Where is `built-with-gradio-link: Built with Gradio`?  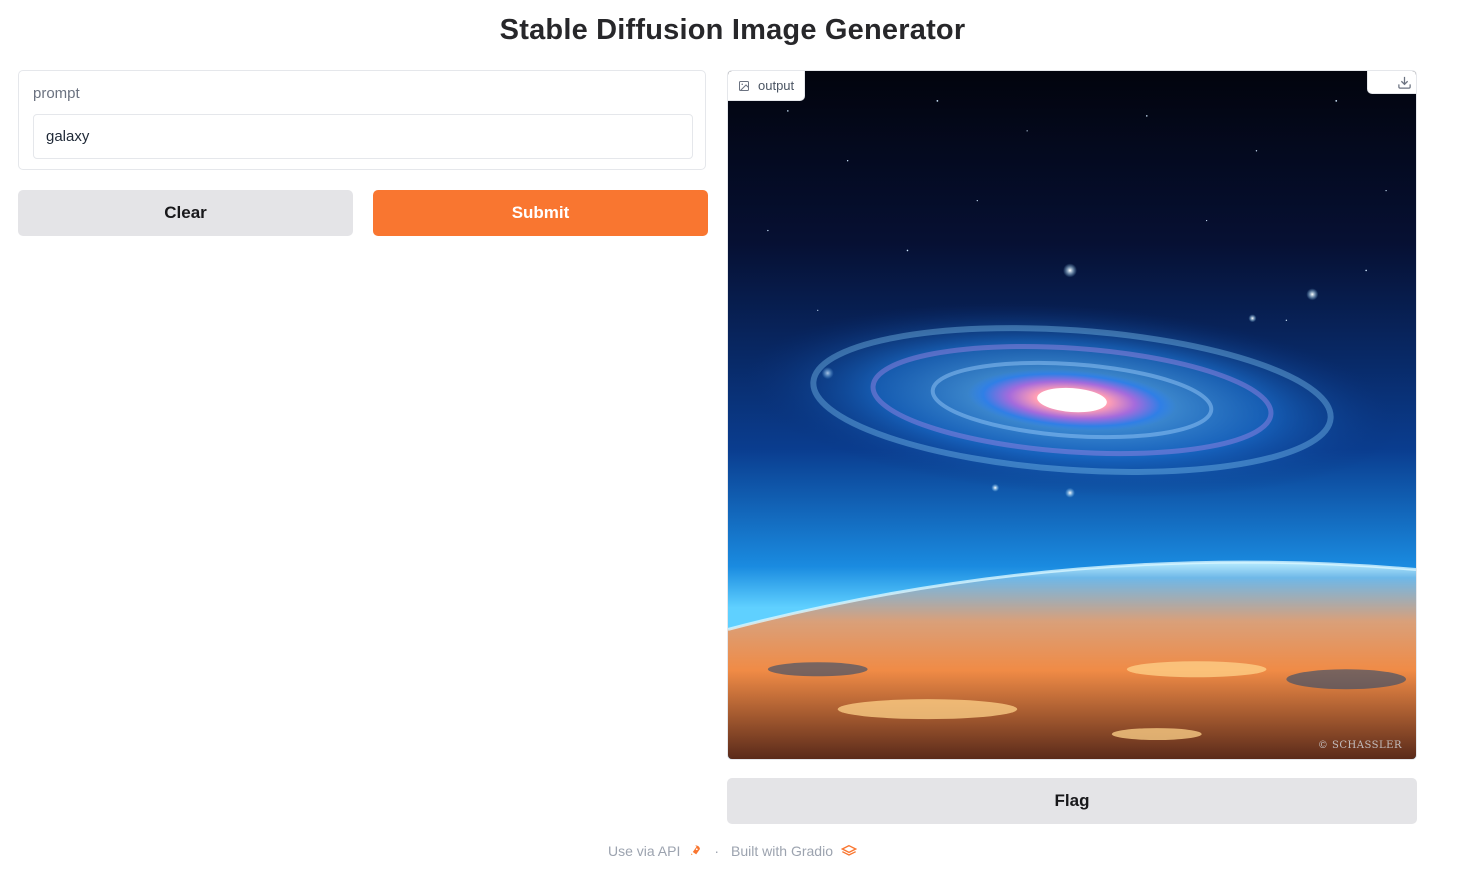 built-with-gradio-link: Built with Gradio is located at coordinates (794, 851).